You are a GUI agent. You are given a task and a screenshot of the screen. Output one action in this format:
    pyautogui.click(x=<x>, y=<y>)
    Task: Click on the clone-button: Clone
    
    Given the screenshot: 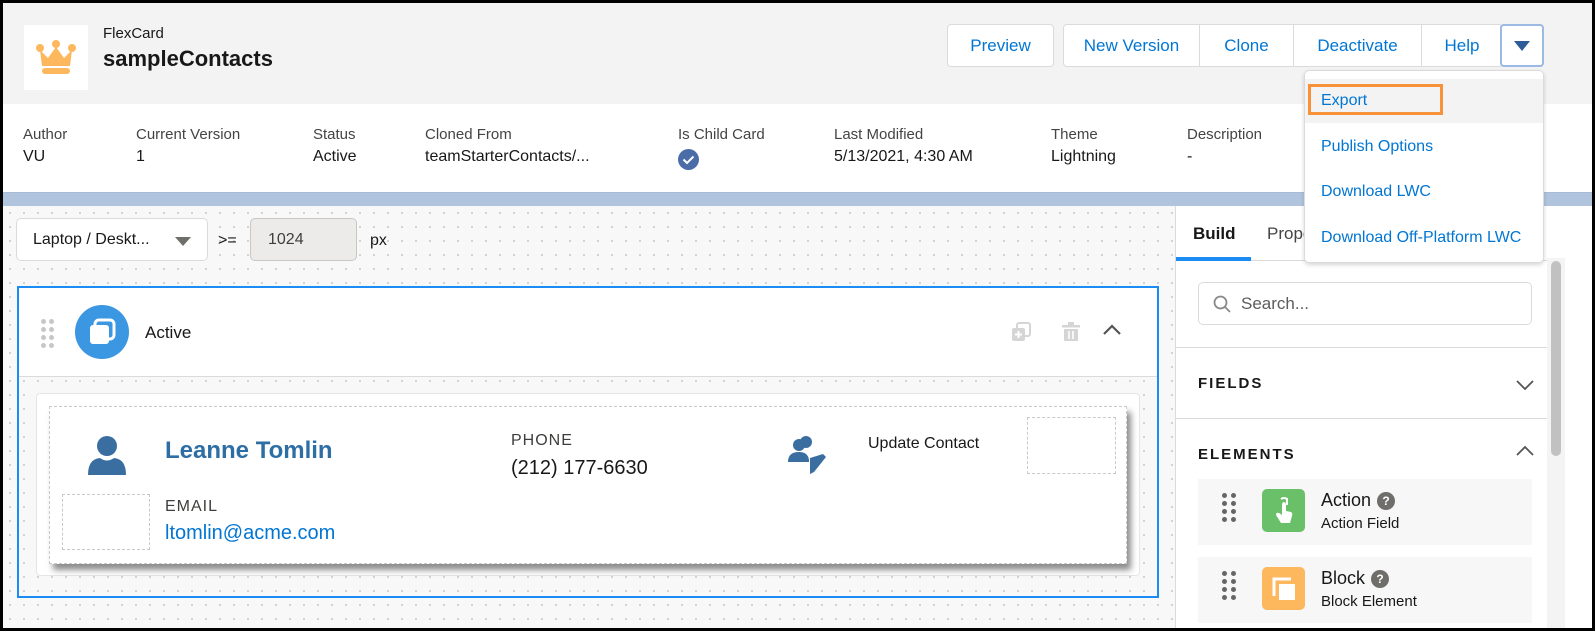 What is the action you would take?
    pyautogui.click(x=1247, y=45)
    